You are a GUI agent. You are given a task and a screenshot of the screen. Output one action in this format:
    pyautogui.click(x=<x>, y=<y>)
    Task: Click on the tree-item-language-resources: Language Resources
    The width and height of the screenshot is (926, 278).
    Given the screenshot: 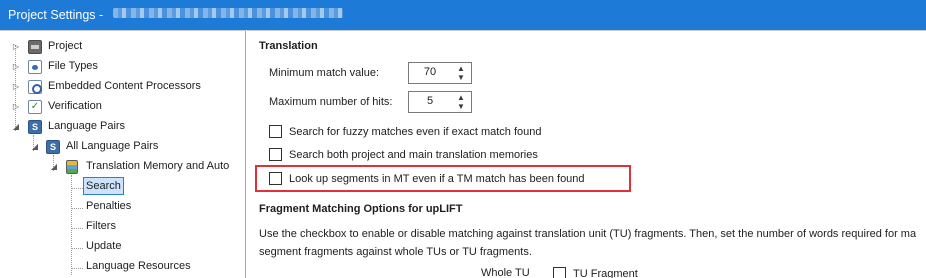 What is the action you would take?
    pyautogui.click(x=120, y=267)
    